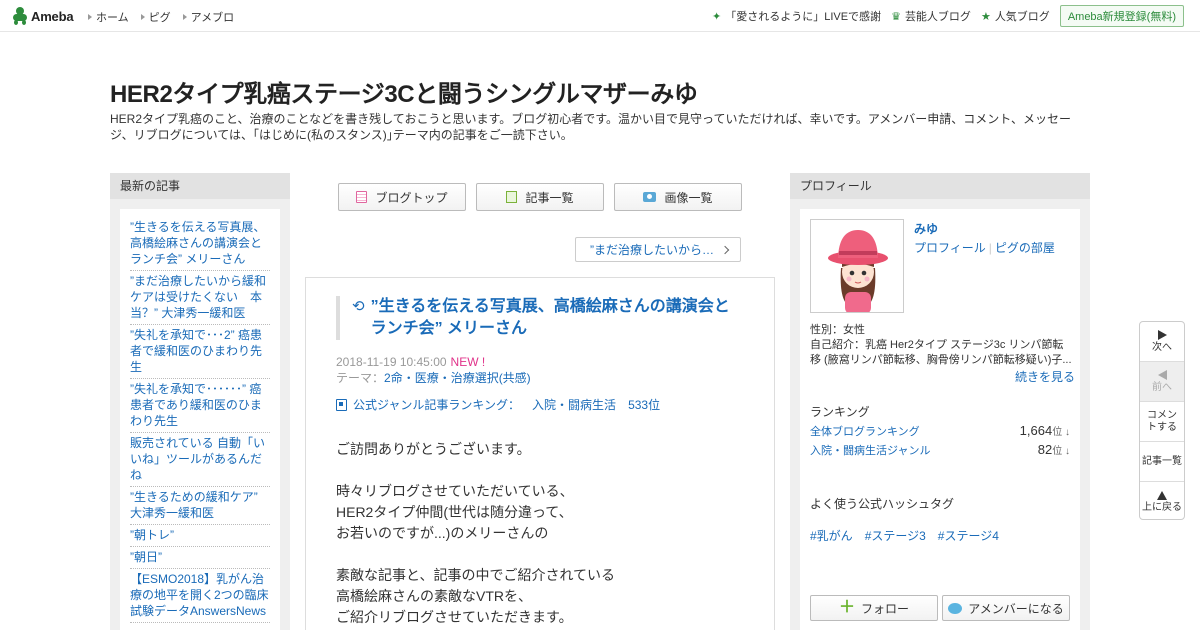 Image resolution: width=1200 pixels, height=630 pixels. I want to click on prev-button: 前へ, so click(1162, 382).